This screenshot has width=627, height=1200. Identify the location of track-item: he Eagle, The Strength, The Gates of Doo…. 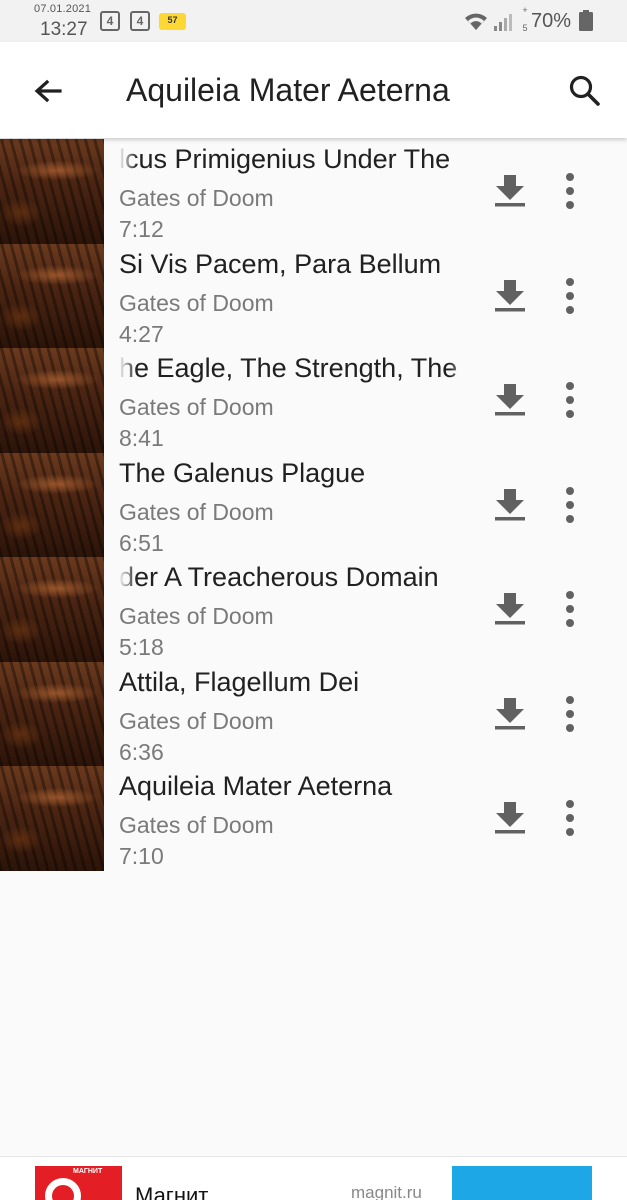
(313, 400).